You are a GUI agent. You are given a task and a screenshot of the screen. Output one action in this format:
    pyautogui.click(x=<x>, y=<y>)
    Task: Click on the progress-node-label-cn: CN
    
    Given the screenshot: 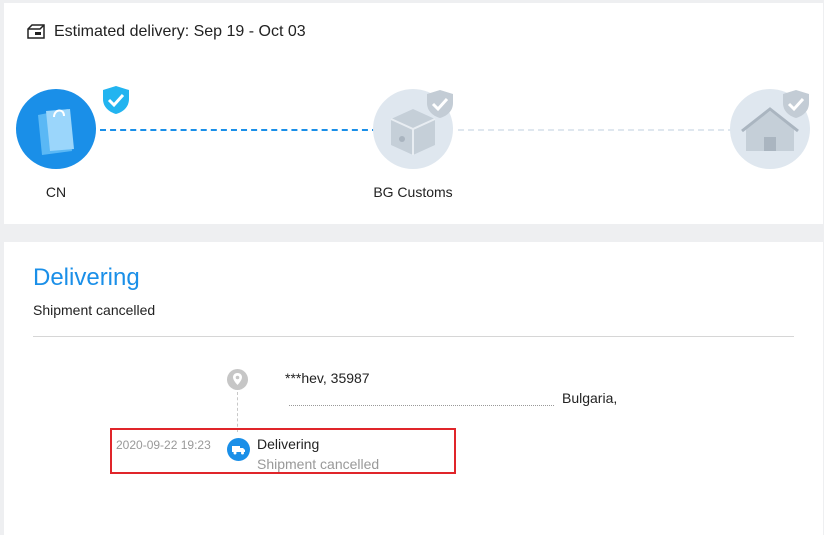 What is the action you would take?
    pyautogui.click(x=56, y=192)
    